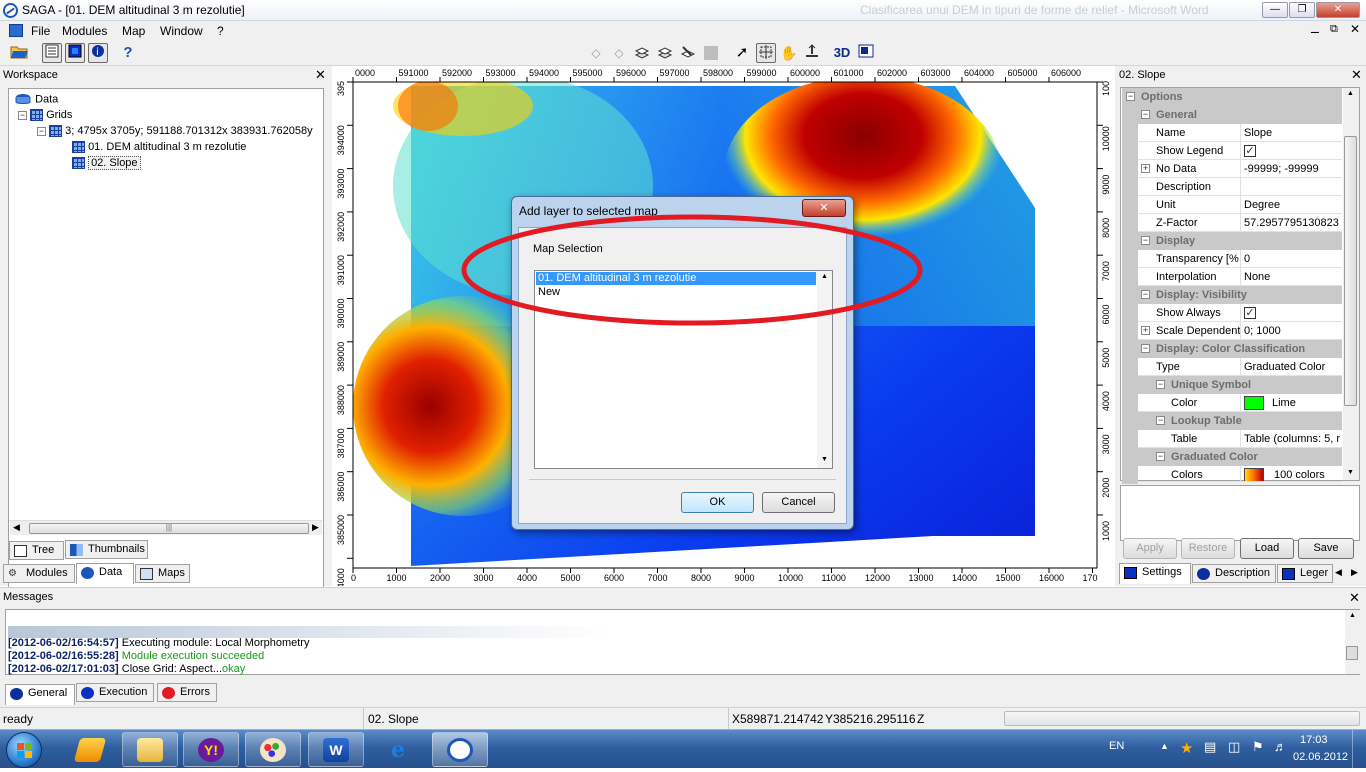 This screenshot has width=1366, height=772. What do you see at coordinates (75, 53) in the screenshot?
I see `object-properties-icon` at bounding box center [75, 53].